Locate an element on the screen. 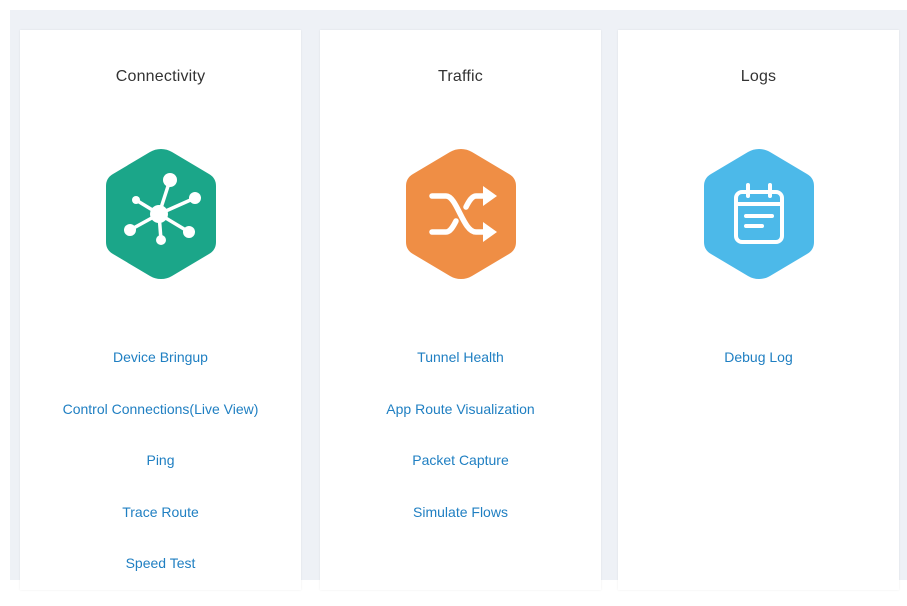  list-item: Packet Capture is located at coordinates (460, 477).